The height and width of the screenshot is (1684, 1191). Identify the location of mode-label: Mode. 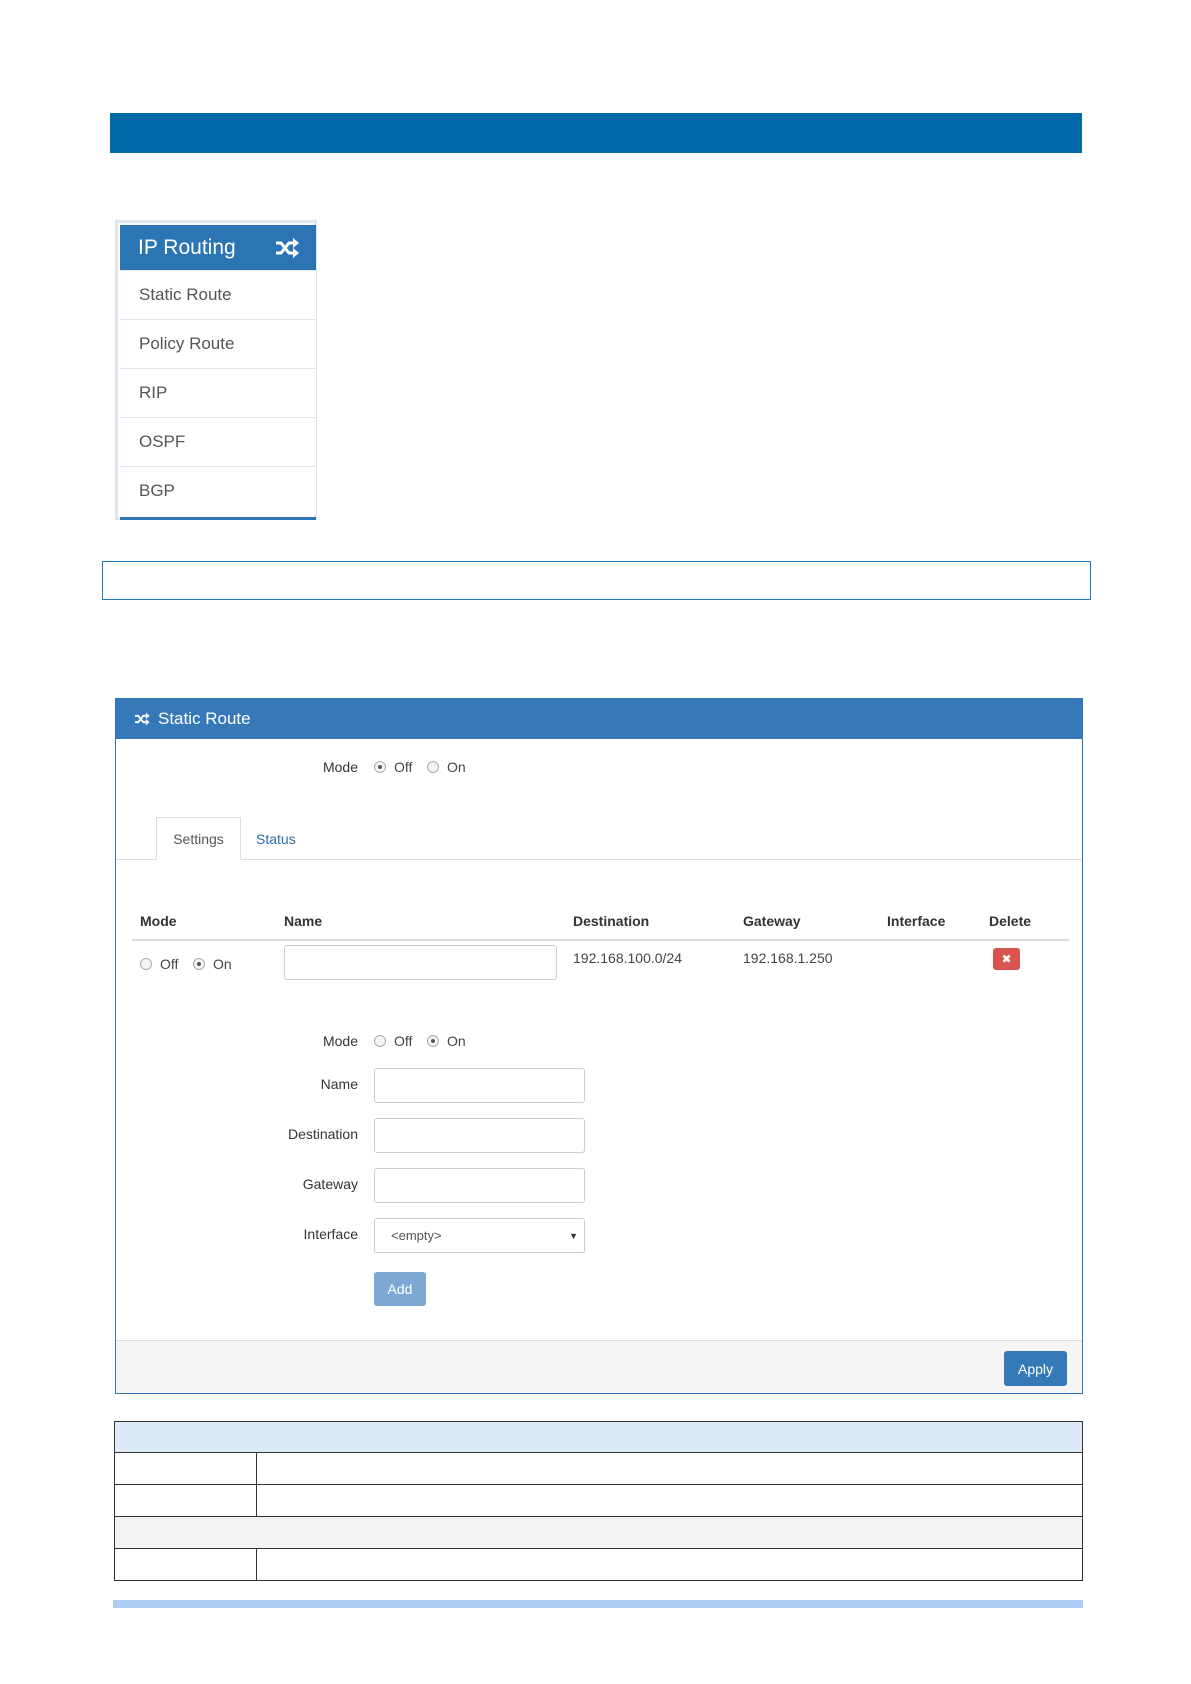
(340, 767).